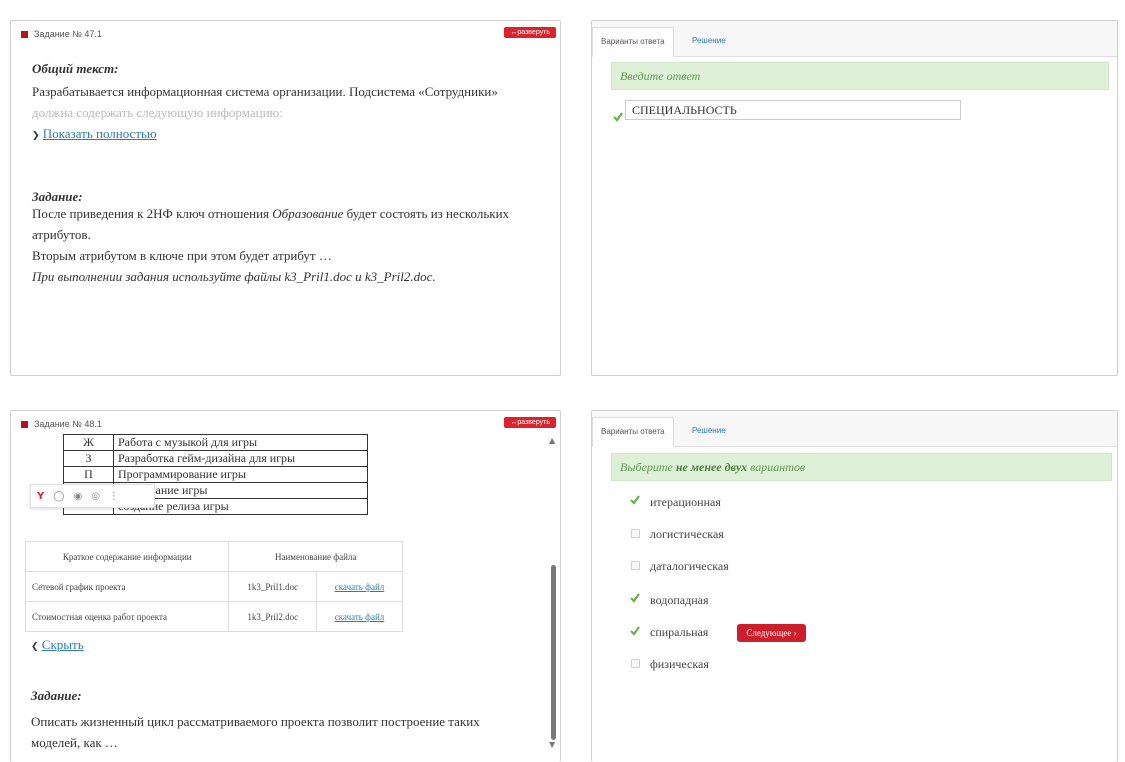 This screenshot has width=1125, height=762. What do you see at coordinates (679, 600) in the screenshot?
I see `option-label: водопадная` at bounding box center [679, 600].